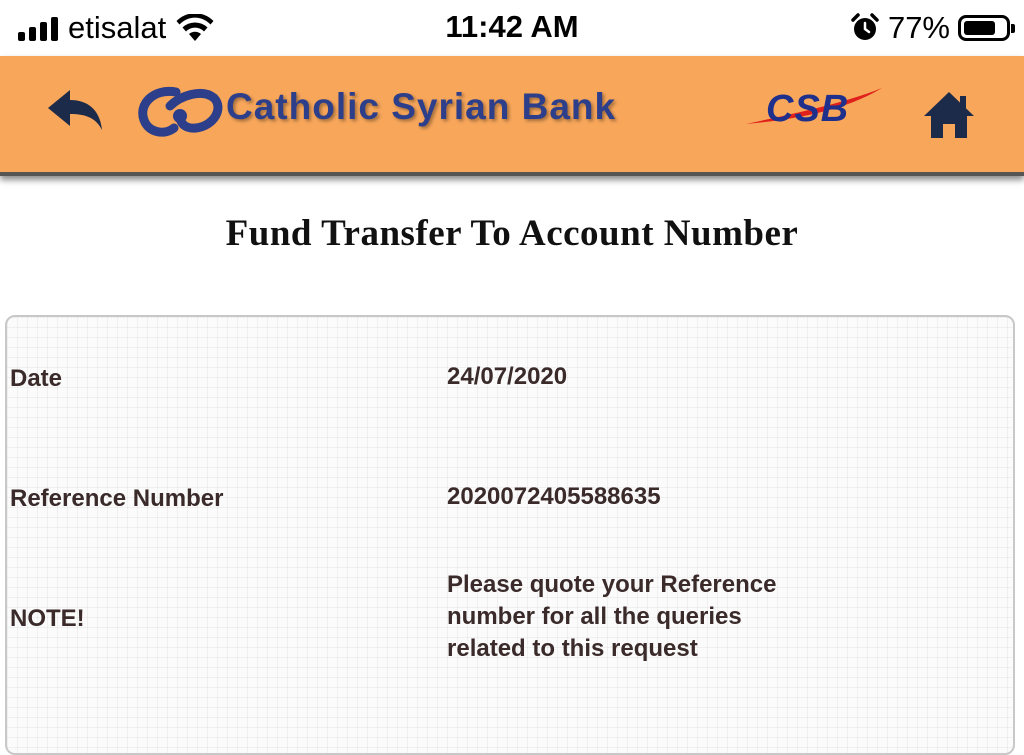 This screenshot has height=755, width=1024. I want to click on note-label: NOTE!, so click(47, 618).